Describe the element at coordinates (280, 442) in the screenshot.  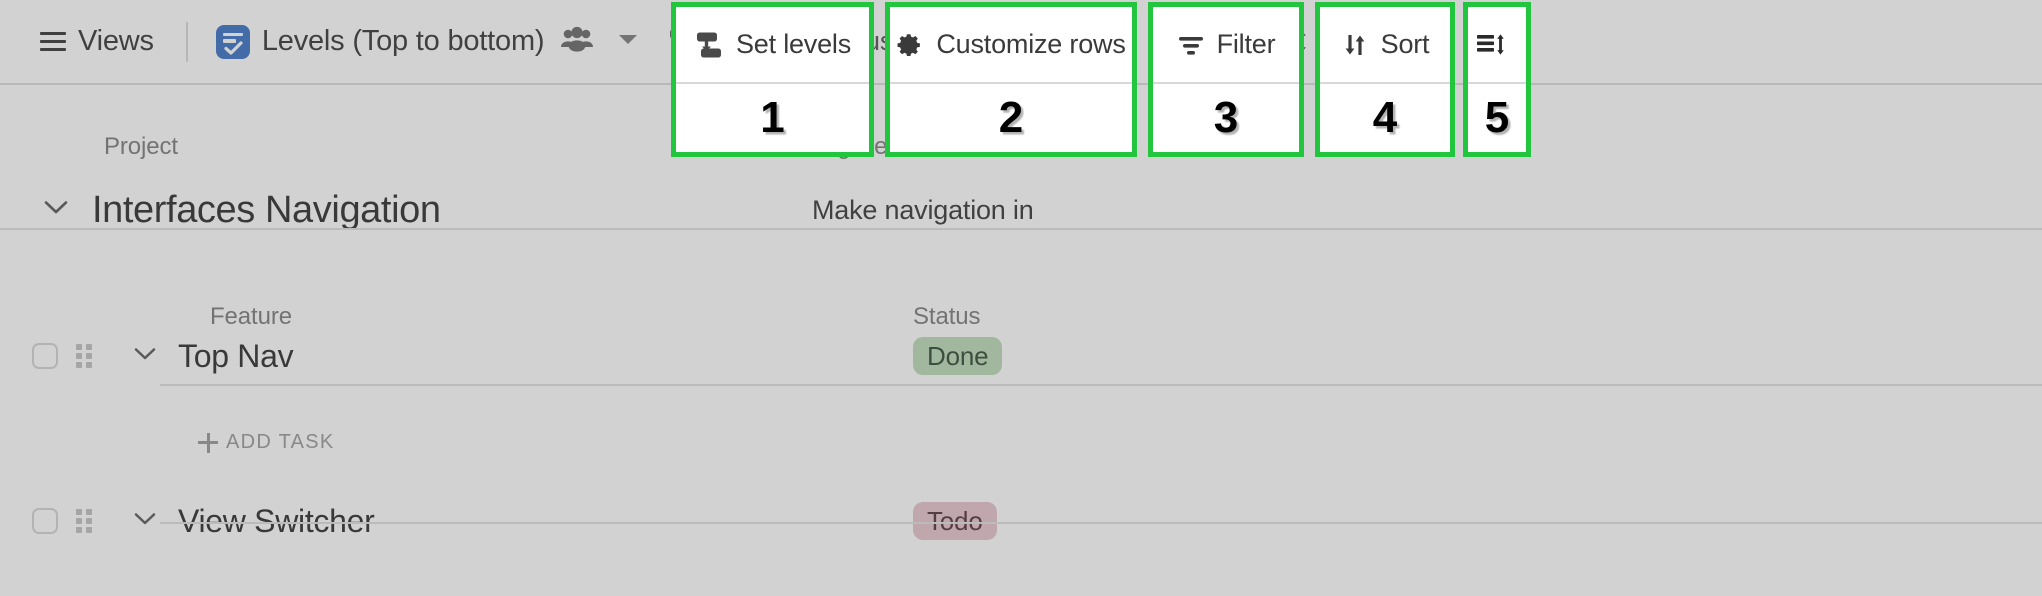
I see `add-task-label: ADD TASK` at that location.